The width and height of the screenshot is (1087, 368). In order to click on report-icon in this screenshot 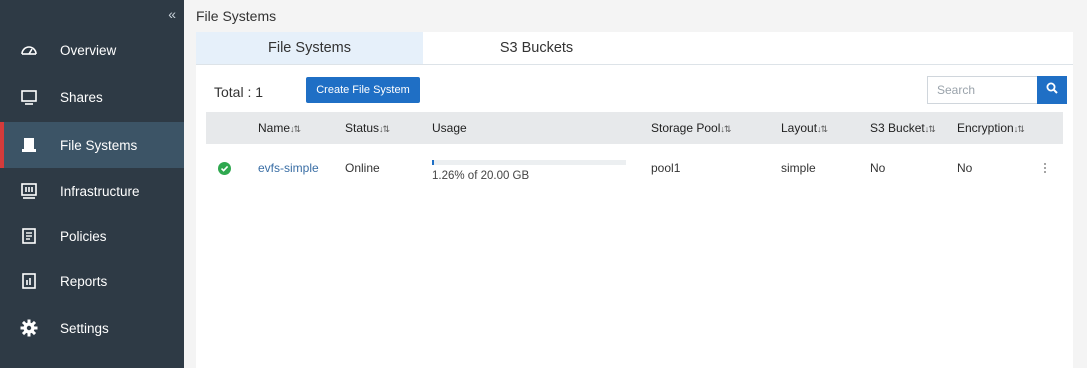, I will do `click(29, 281)`.